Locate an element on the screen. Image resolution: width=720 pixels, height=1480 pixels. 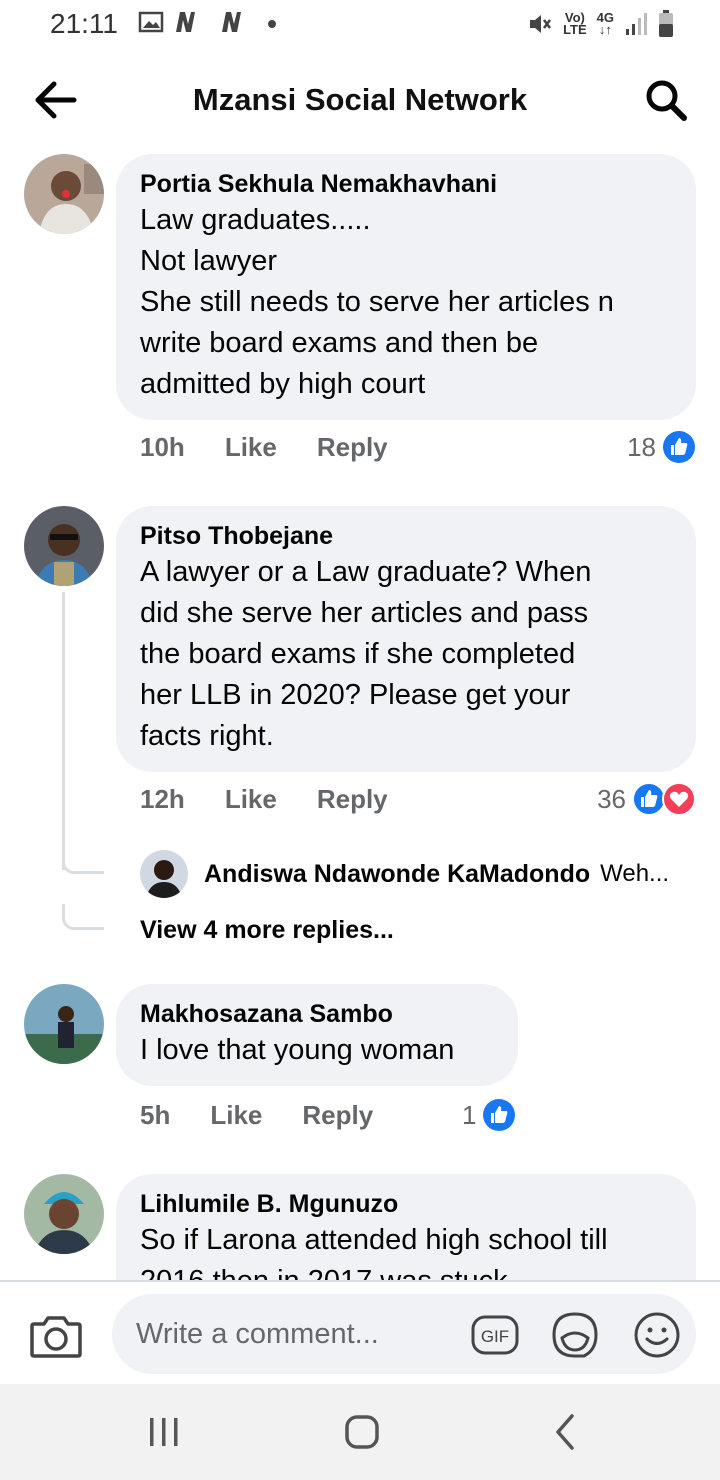
comment-text: I love that young woman is located at coordinates (297, 1050).